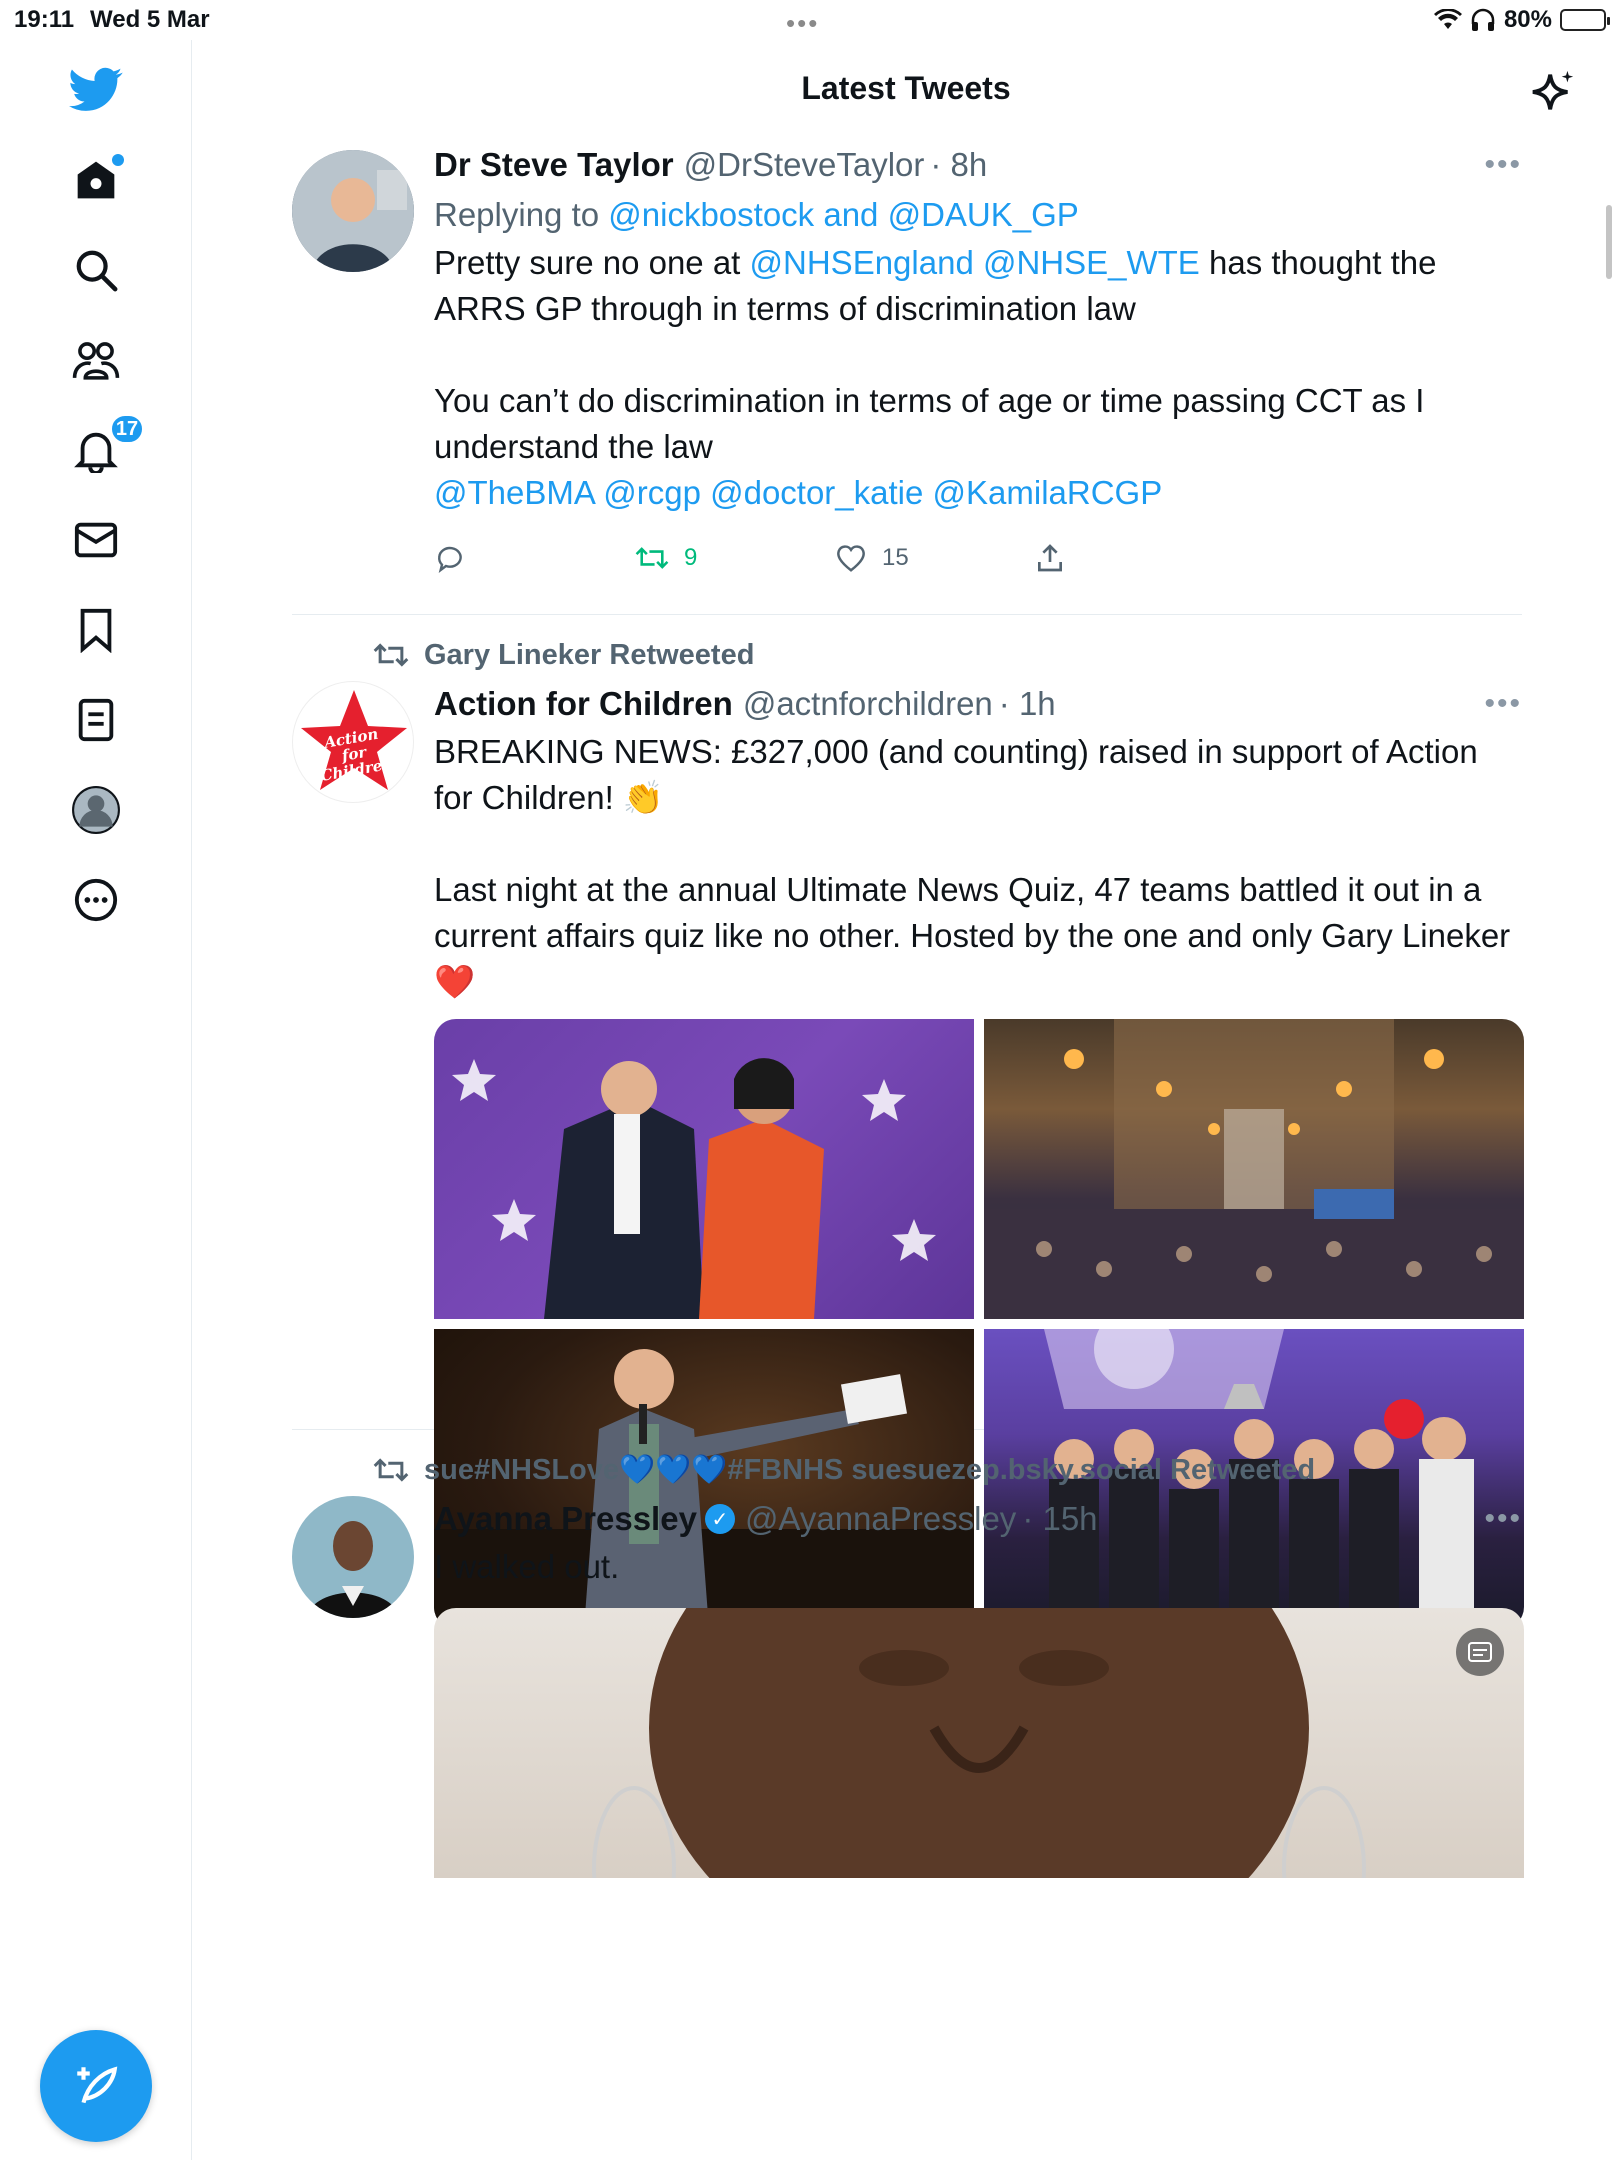 This screenshot has height=2160, width=1620. What do you see at coordinates (734, 558) in the screenshot?
I see `retweet-button: 9` at bounding box center [734, 558].